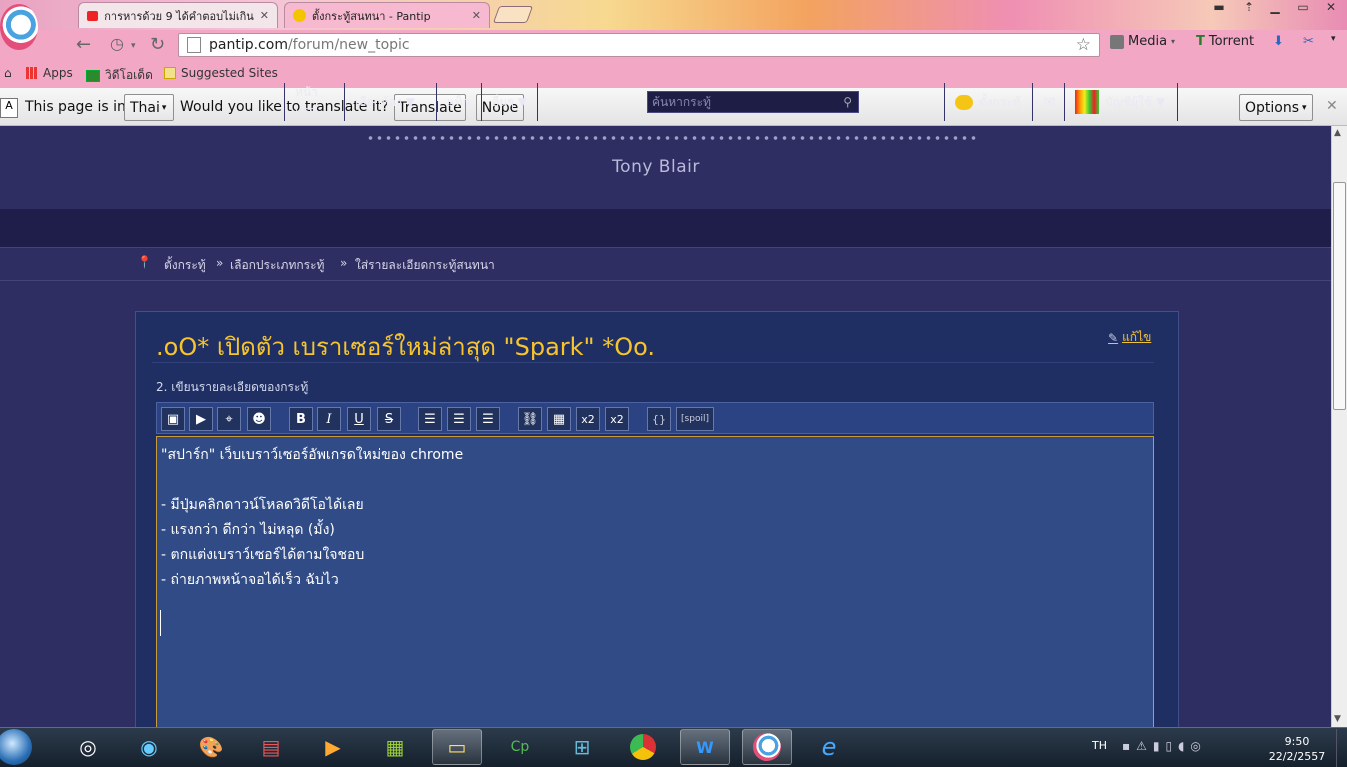 The width and height of the screenshot is (1347, 767). Describe the element at coordinates (430, 419) in the screenshot. I see `align-left-icon: ☰` at that location.